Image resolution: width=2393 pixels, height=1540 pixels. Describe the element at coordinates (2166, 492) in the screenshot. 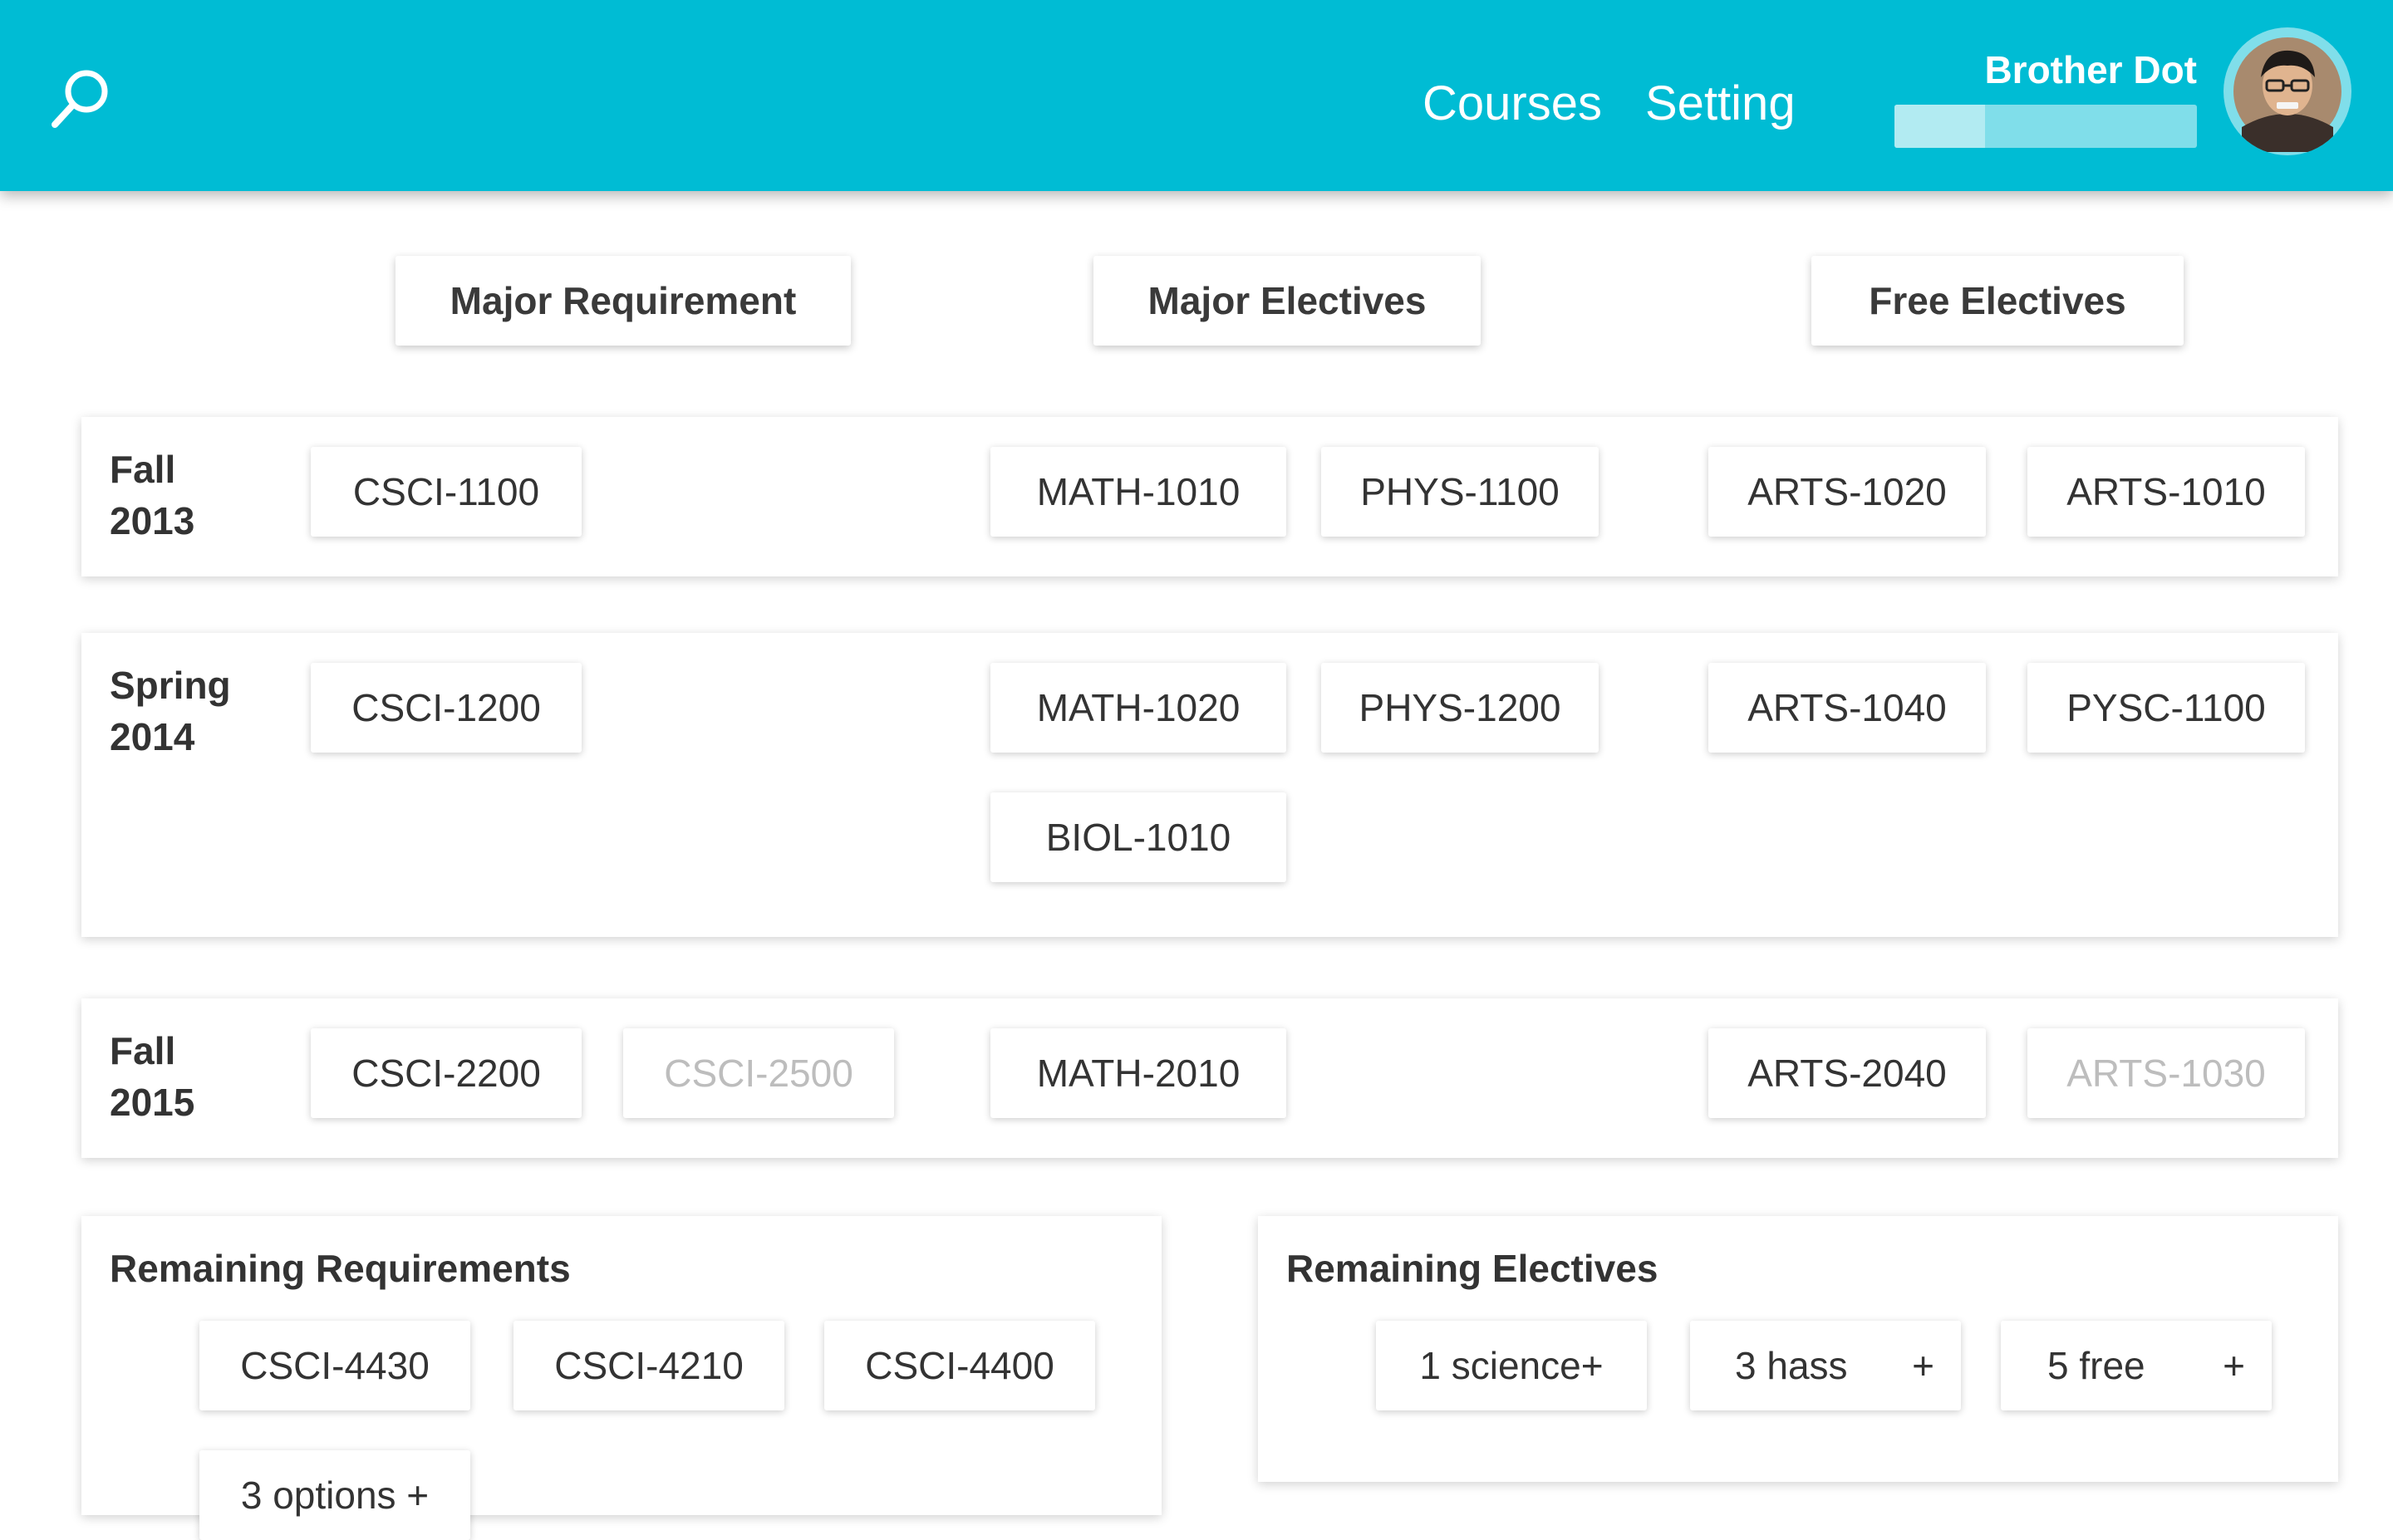

I see `course-chip: ARTS-1010` at that location.